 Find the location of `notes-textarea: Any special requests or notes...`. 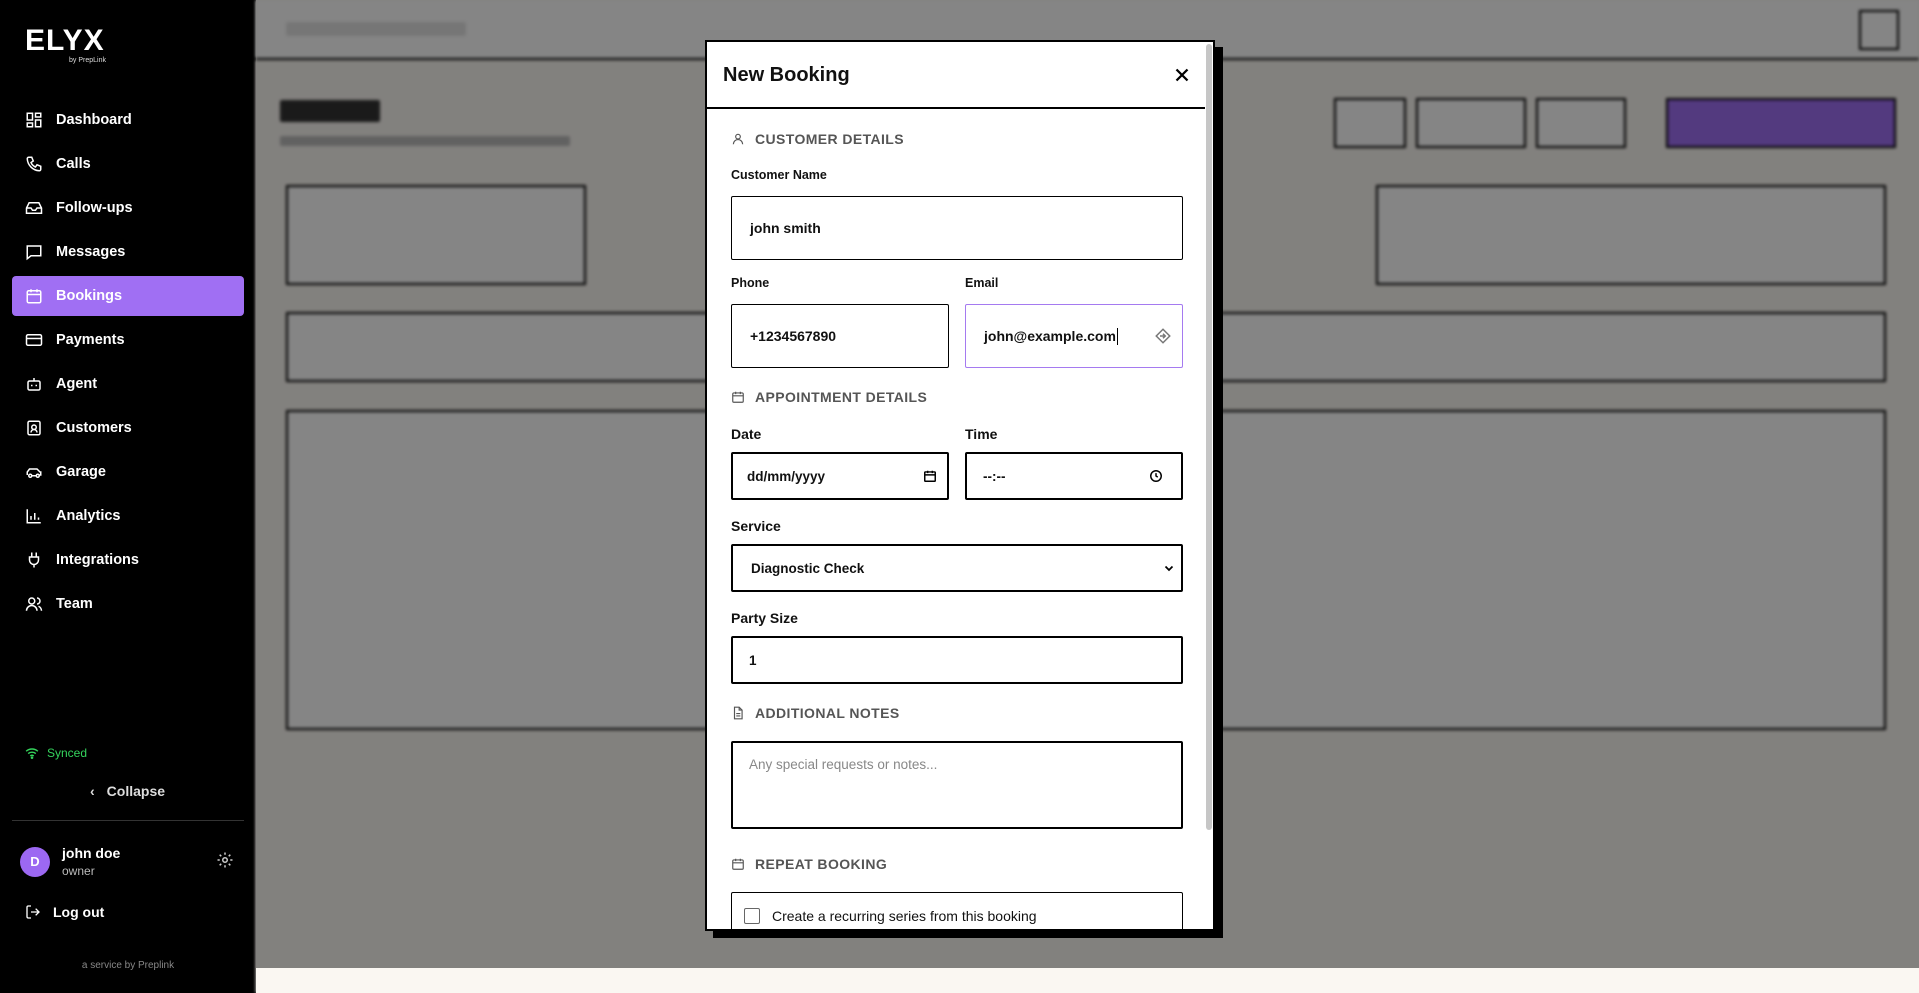

notes-textarea: Any special requests or notes... is located at coordinates (957, 785).